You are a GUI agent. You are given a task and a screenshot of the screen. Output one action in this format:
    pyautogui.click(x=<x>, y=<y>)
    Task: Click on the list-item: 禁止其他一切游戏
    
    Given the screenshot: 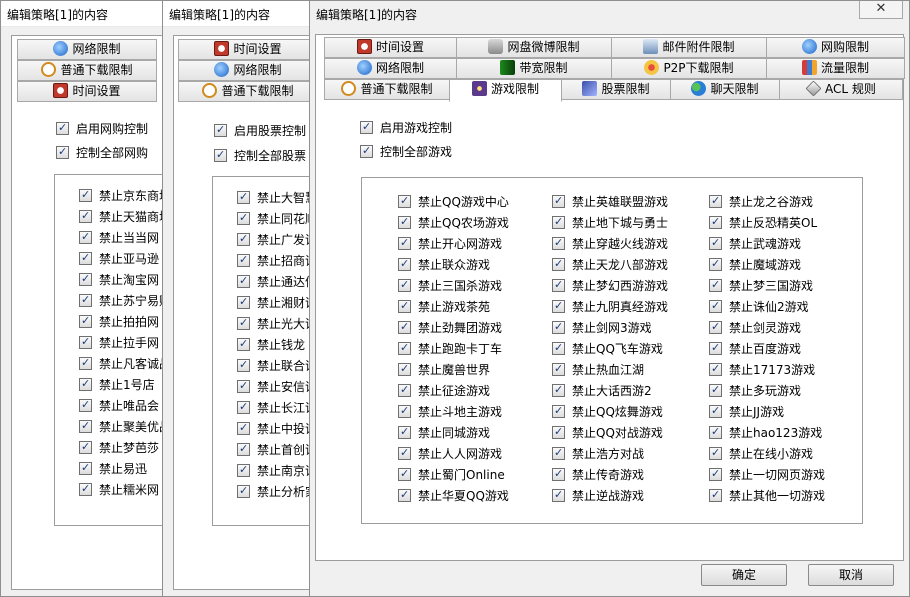 What is the action you would take?
    pyautogui.click(x=767, y=495)
    